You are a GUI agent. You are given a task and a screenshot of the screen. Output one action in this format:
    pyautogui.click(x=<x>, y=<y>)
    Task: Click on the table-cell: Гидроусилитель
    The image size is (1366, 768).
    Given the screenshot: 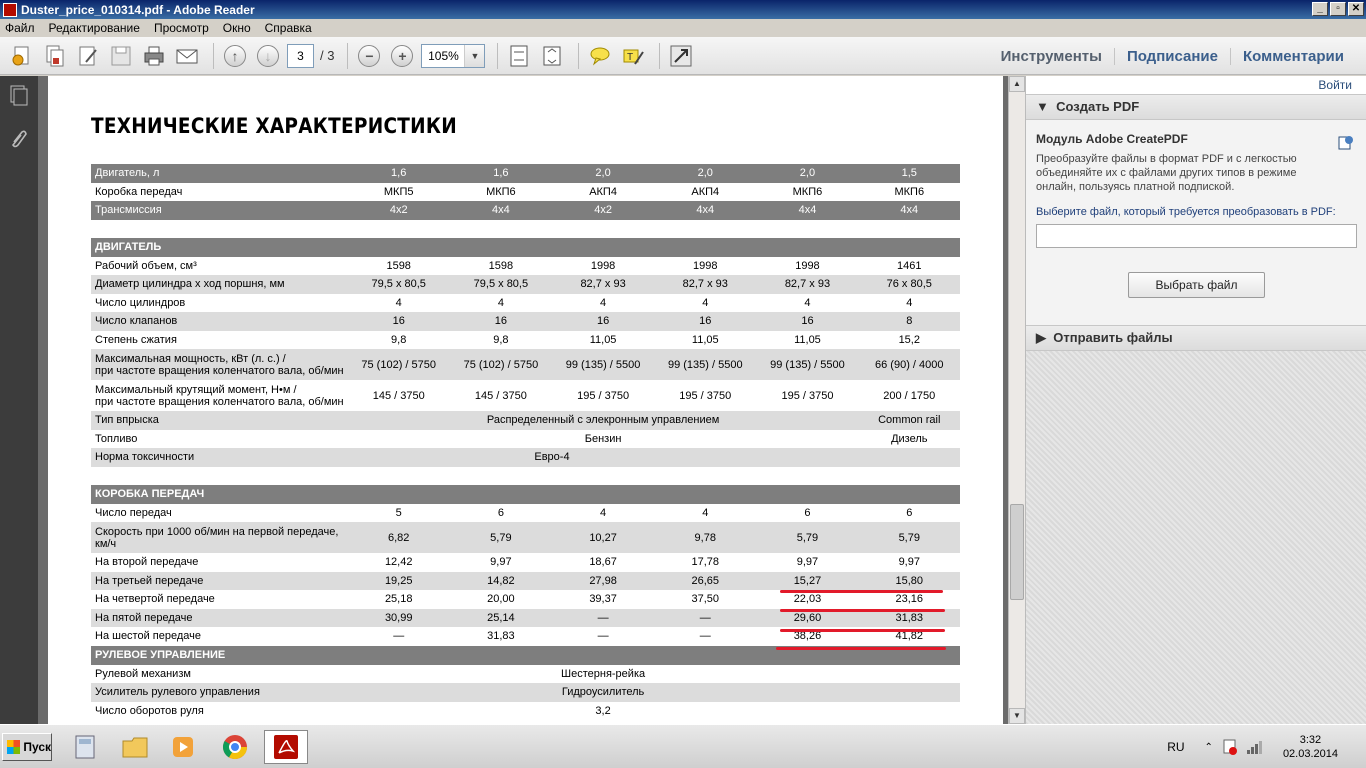 What is the action you would take?
    pyautogui.click(x=603, y=692)
    